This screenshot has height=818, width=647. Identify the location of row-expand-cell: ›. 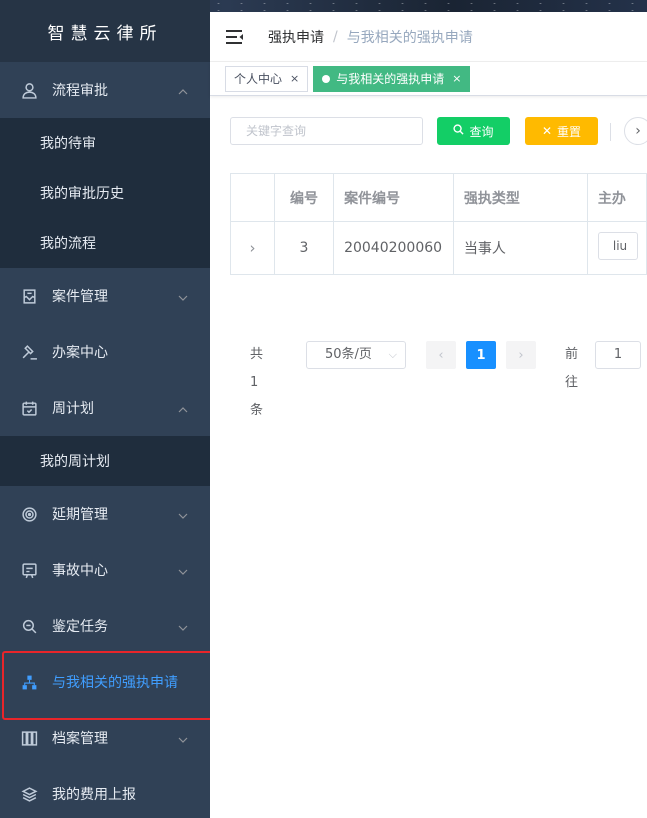
(252, 248).